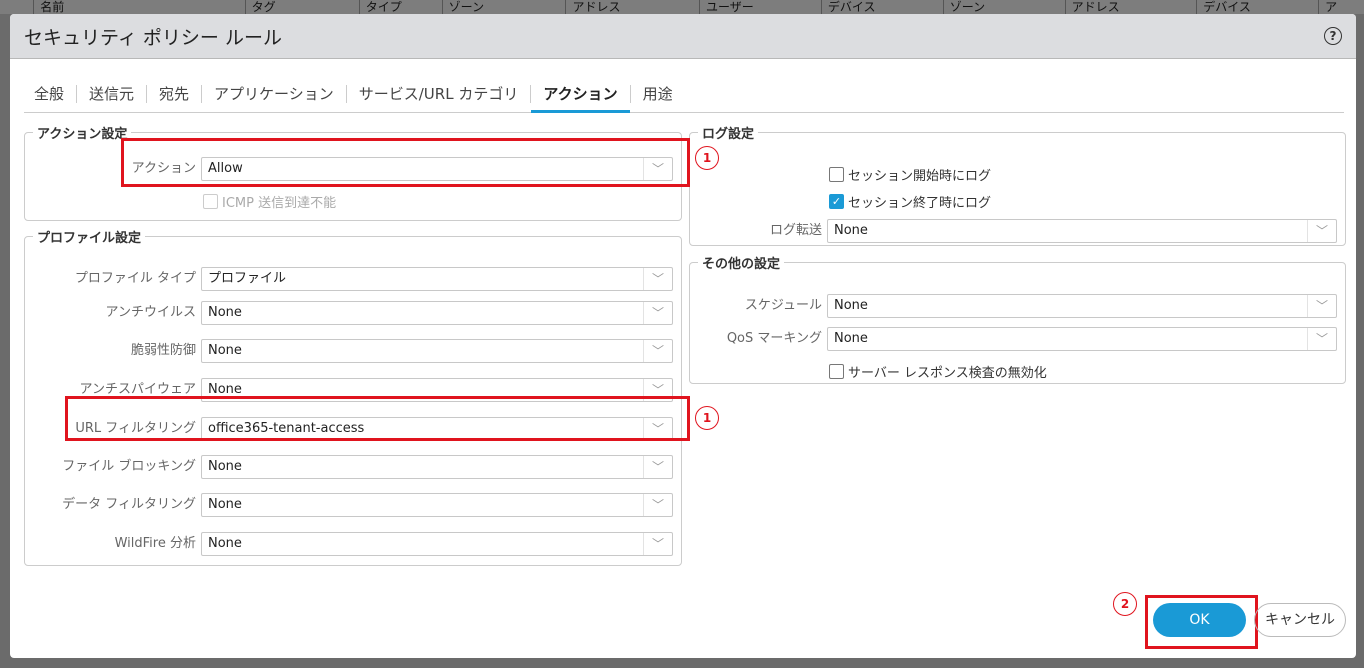 The width and height of the screenshot is (1364, 668). I want to click on schedule-select: None ﹀, so click(1082, 306).